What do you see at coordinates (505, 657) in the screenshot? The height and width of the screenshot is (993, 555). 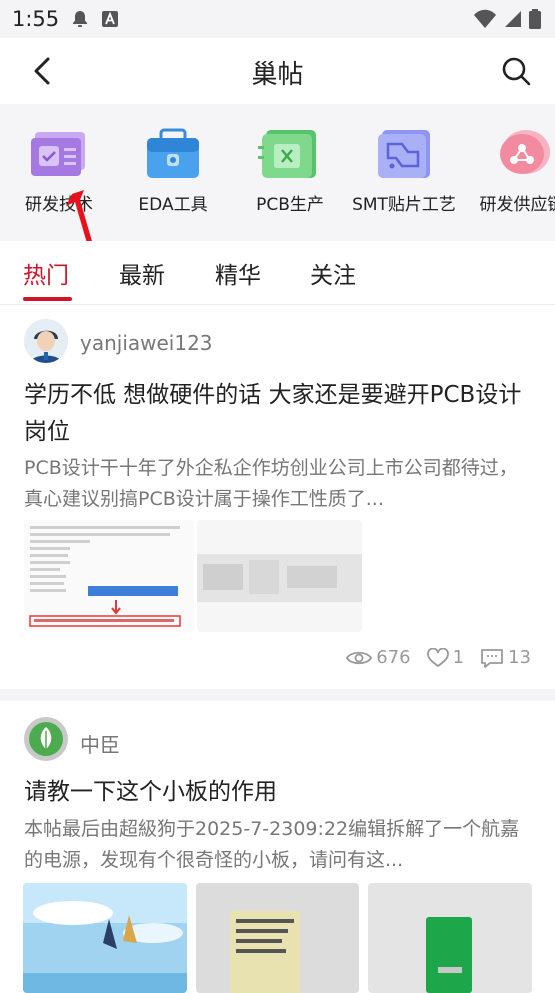 I see `comments-stat: 13` at bounding box center [505, 657].